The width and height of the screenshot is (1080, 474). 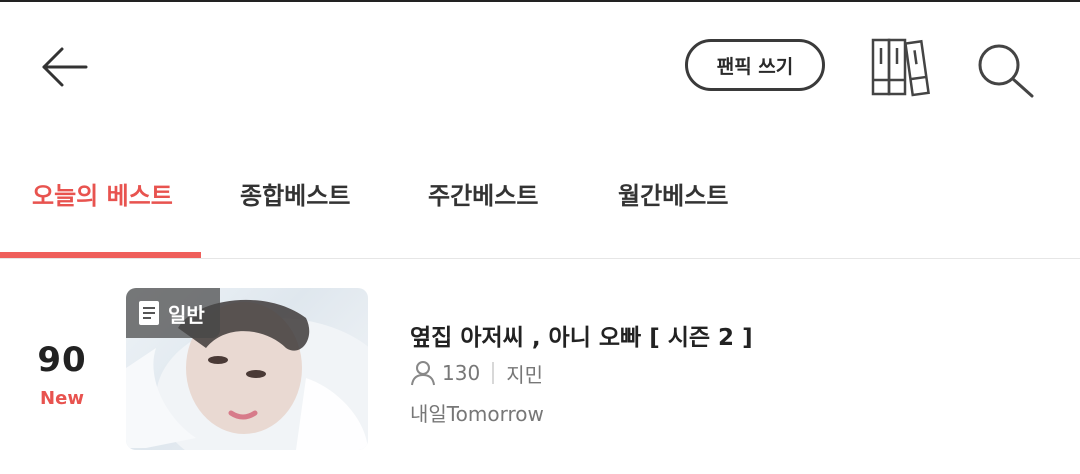 I want to click on person-icon, so click(x=423, y=373).